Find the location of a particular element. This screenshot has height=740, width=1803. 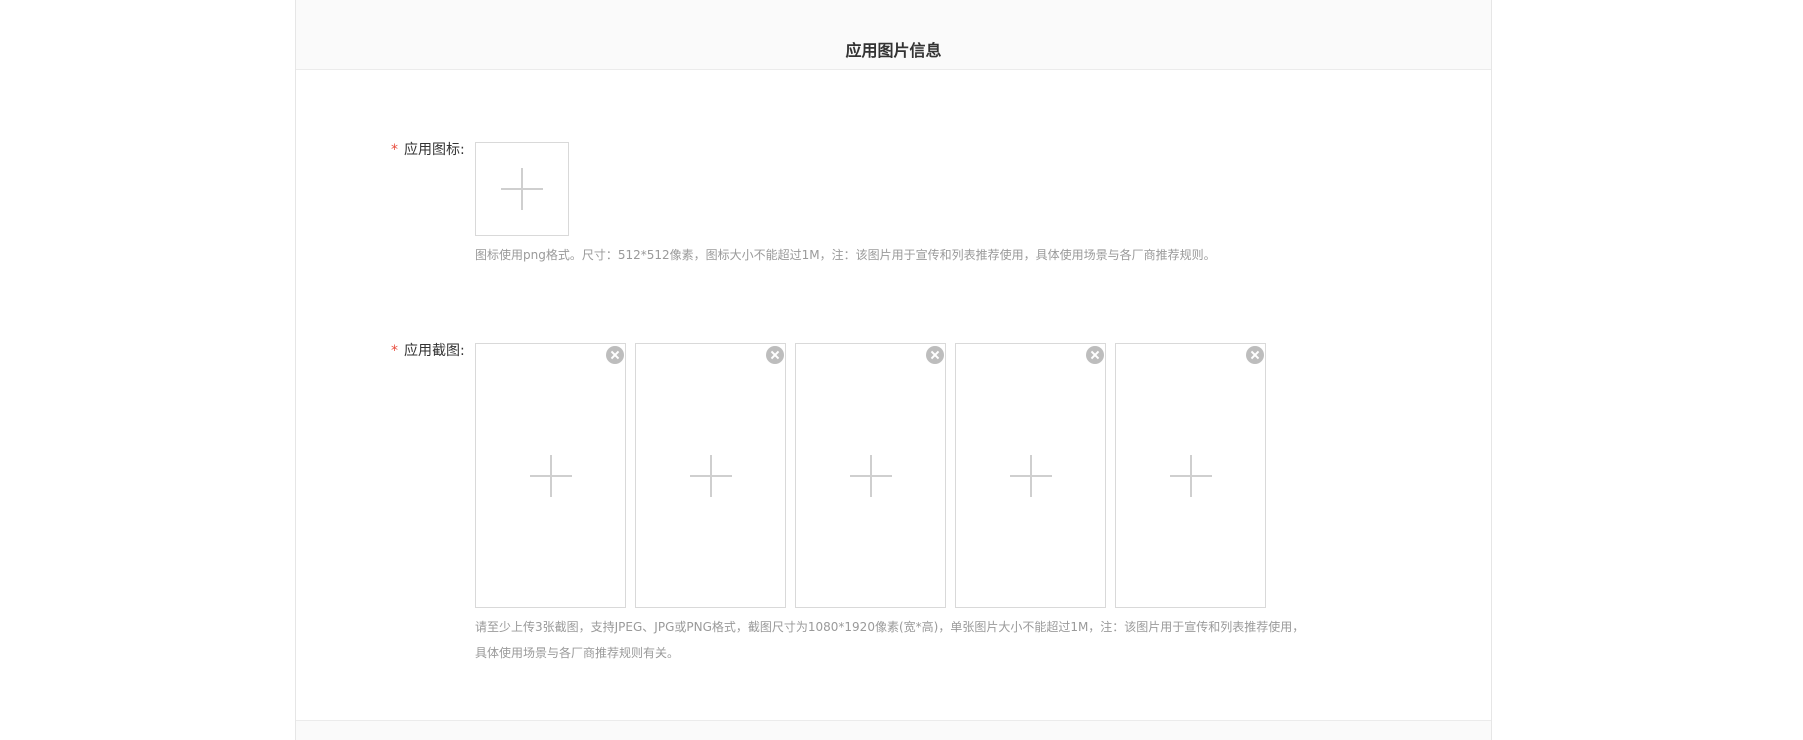

app-icon-label-text: 应用图标: is located at coordinates (434, 150).